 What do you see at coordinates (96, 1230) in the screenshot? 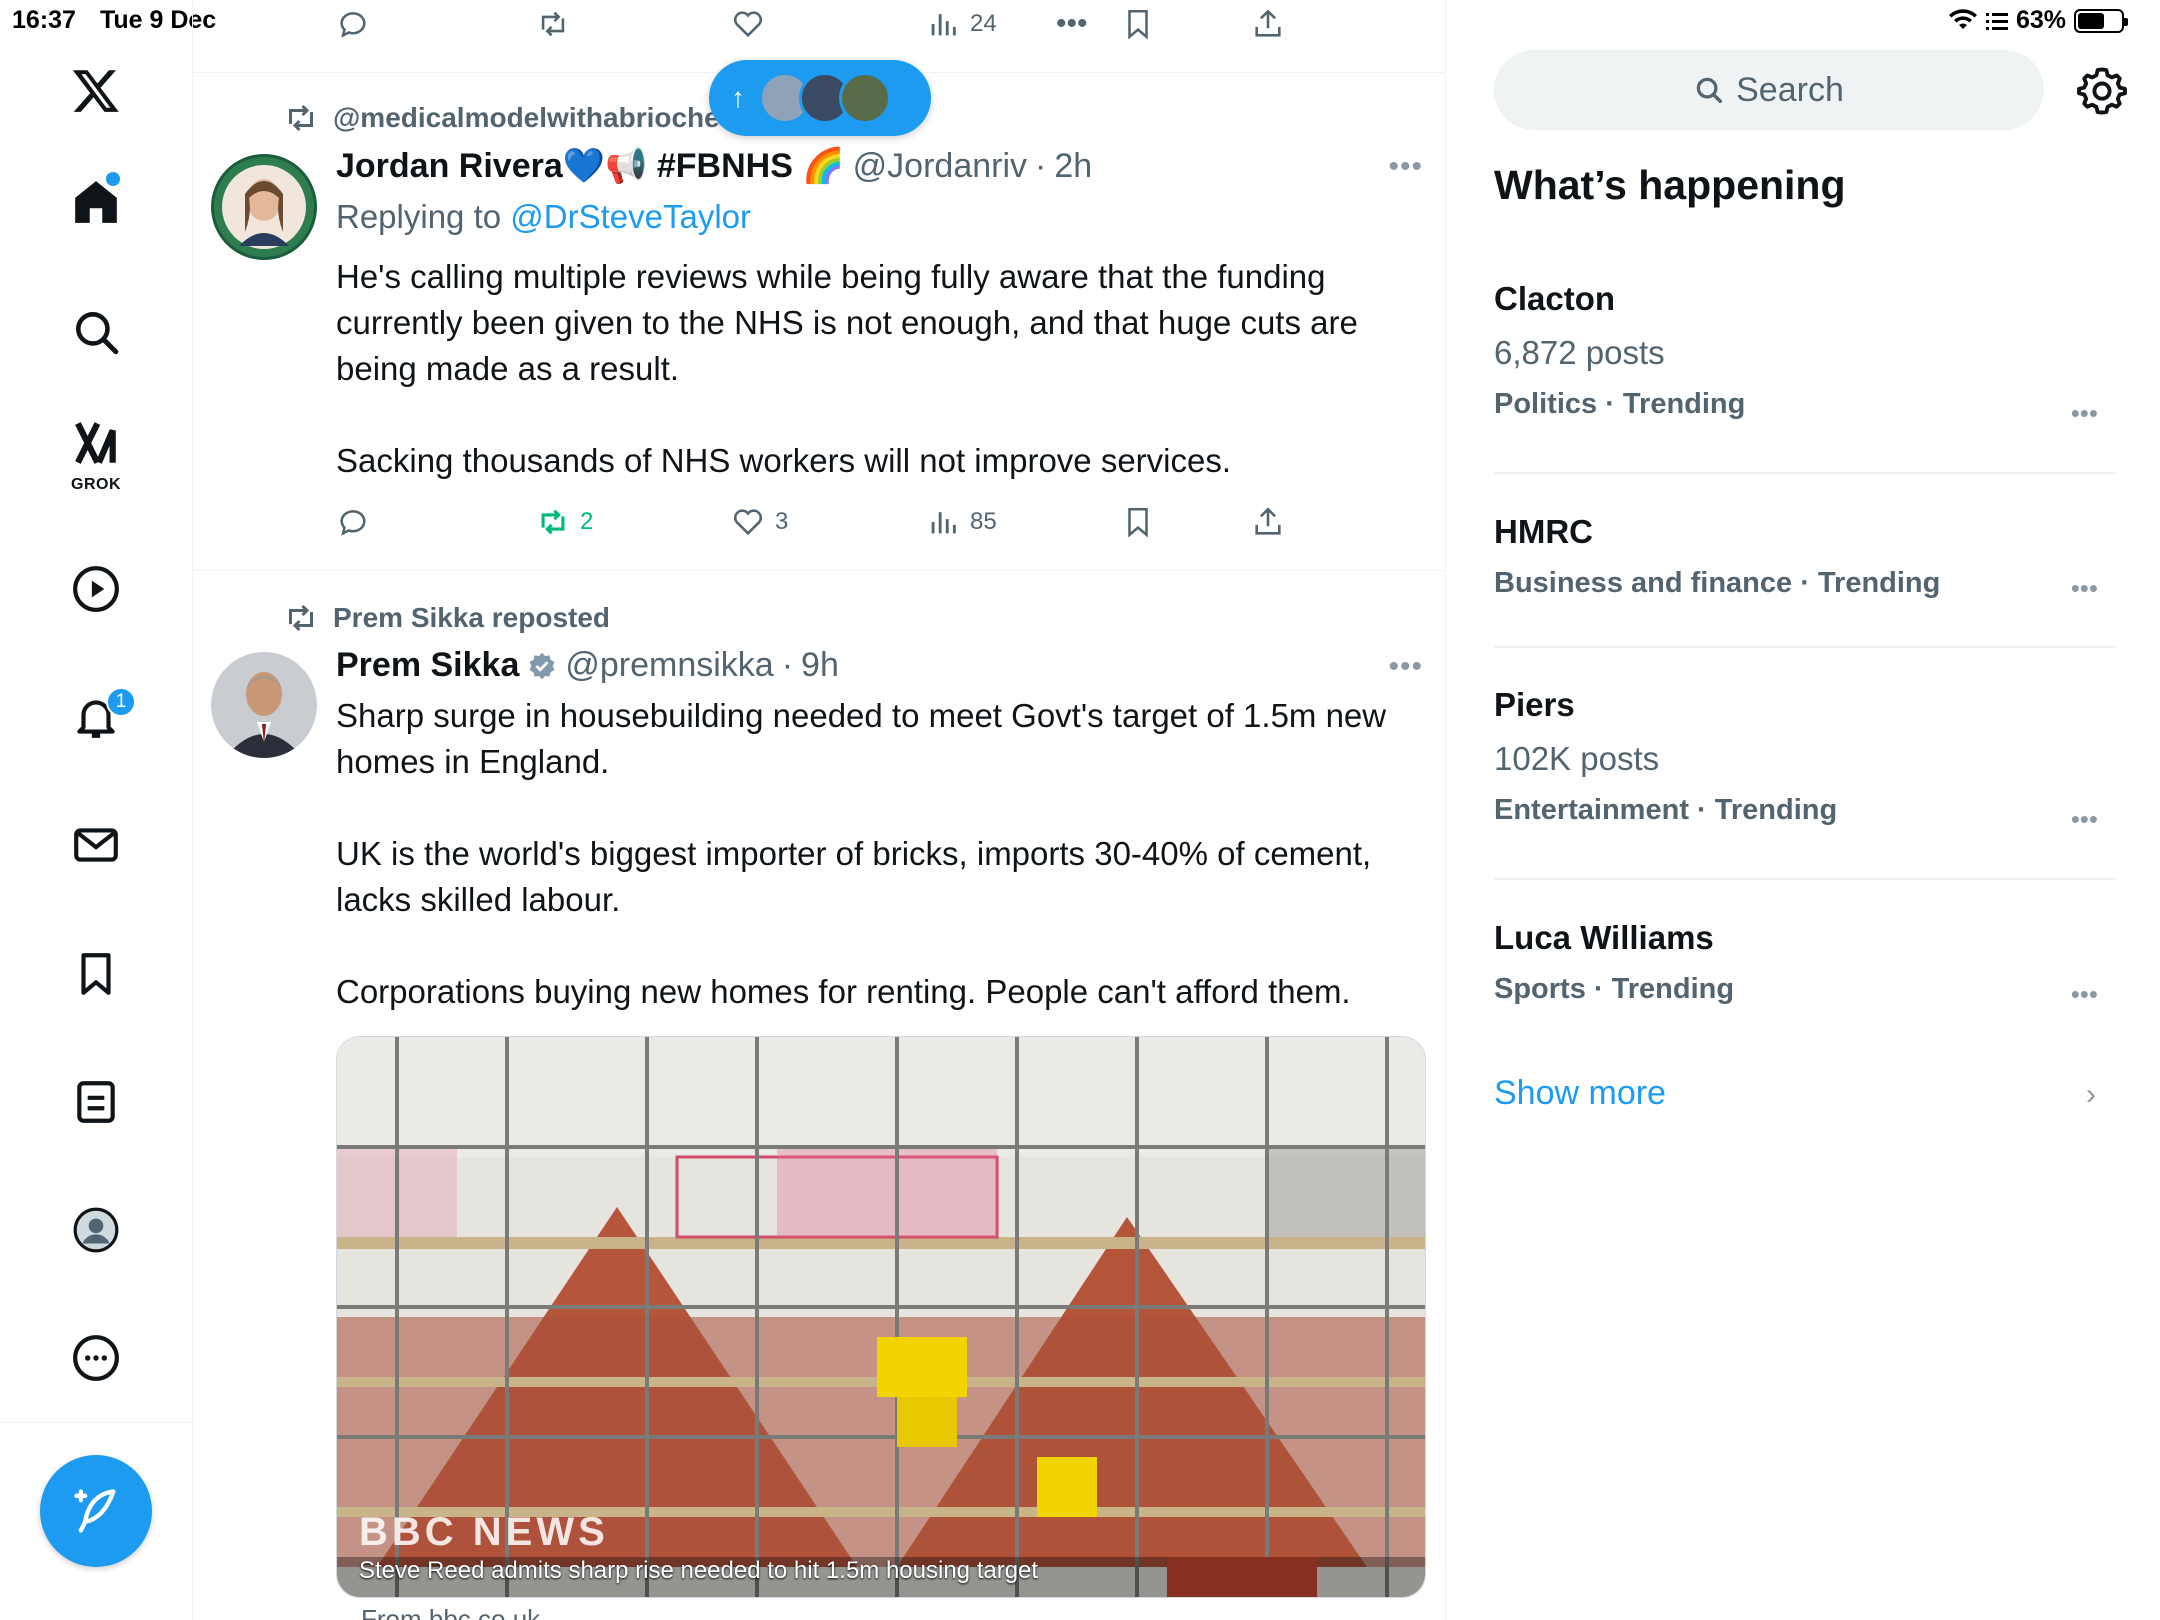
I see `profile-icon` at bounding box center [96, 1230].